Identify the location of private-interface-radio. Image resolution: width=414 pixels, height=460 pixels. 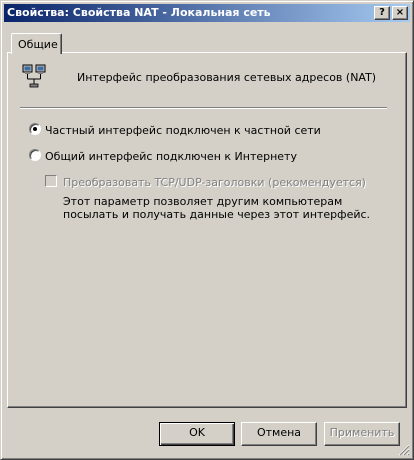
(35, 129).